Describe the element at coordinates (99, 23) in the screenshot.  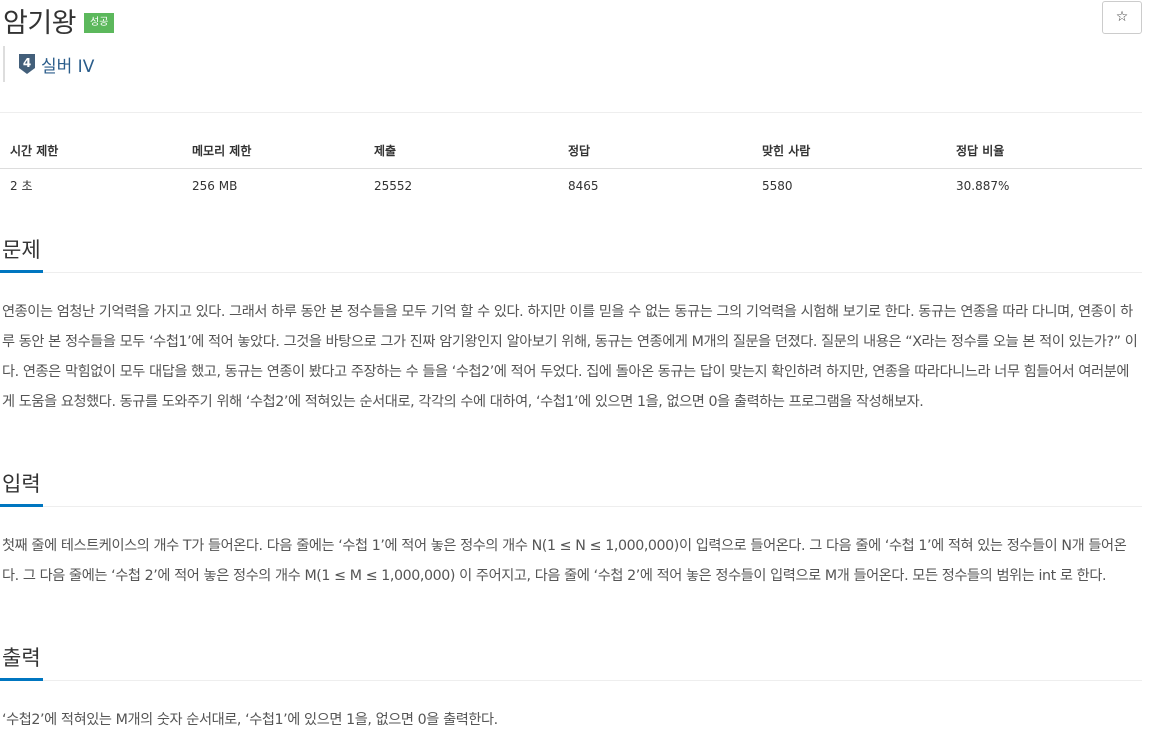
I see `status-badge: 성공` at that location.